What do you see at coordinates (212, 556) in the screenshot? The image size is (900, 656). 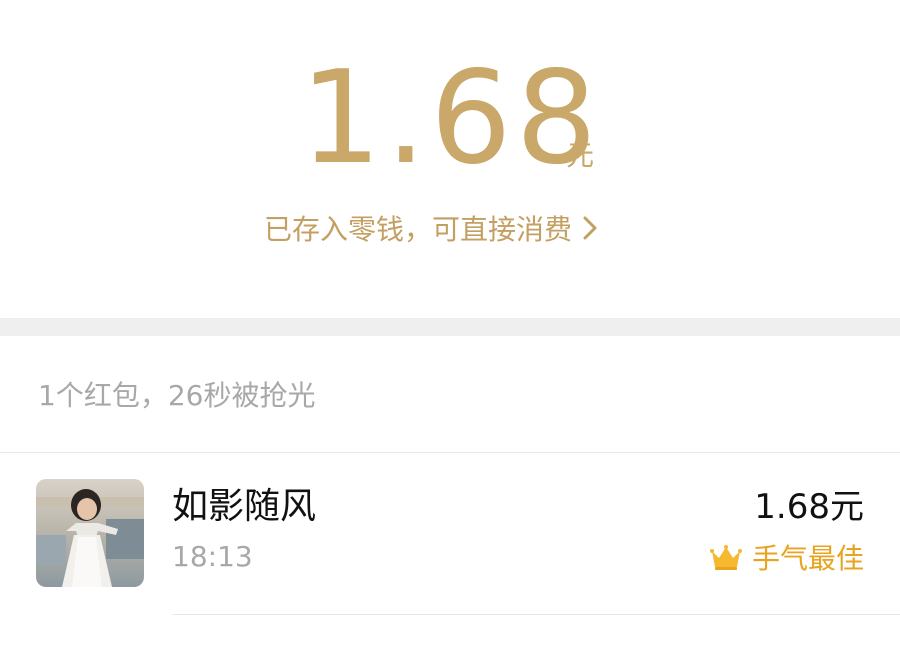 I see `grab-time: 18:13` at bounding box center [212, 556].